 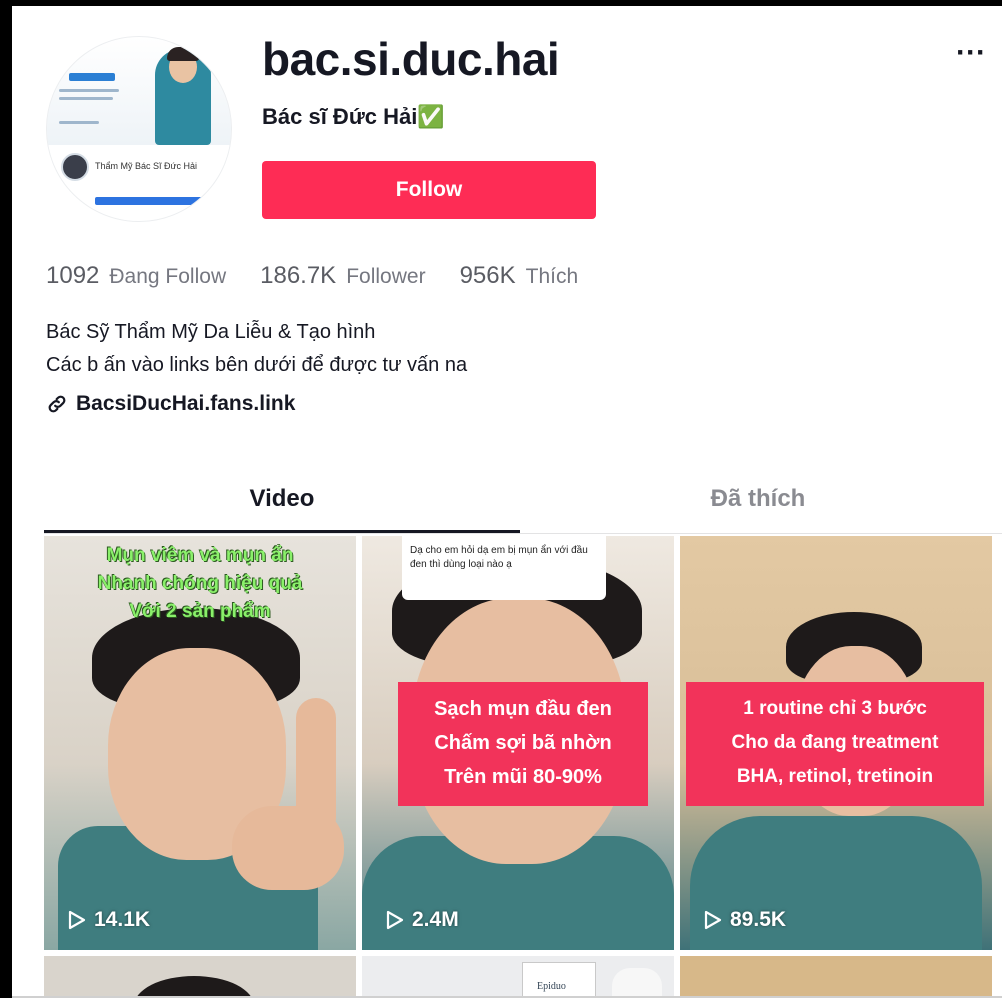 I want to click on video-view-count: 2.4M, so click(x=422, y=920).